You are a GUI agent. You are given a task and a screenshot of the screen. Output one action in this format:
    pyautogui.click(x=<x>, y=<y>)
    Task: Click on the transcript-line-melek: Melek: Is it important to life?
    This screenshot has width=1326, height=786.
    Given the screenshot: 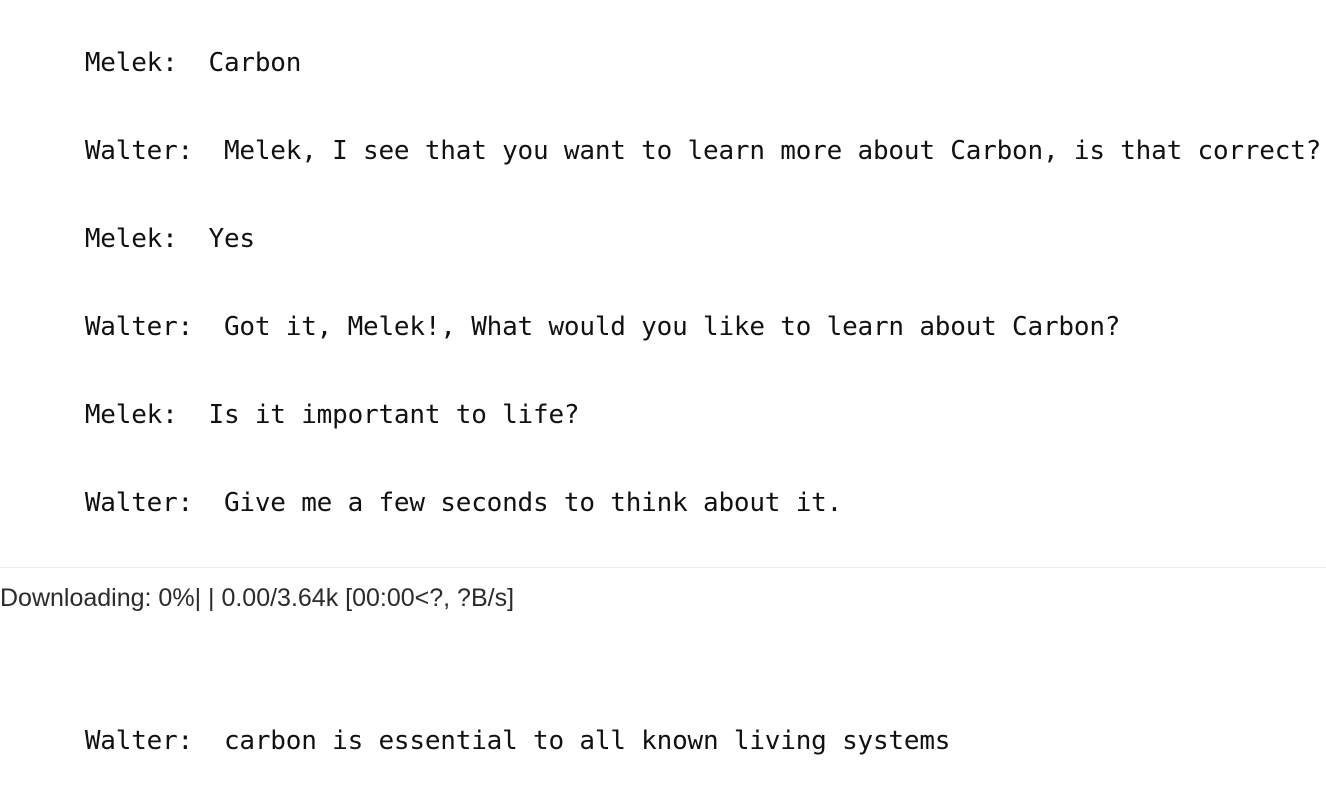 What is the action you would take?
    pyautogui.click(x=301, y=415)
    